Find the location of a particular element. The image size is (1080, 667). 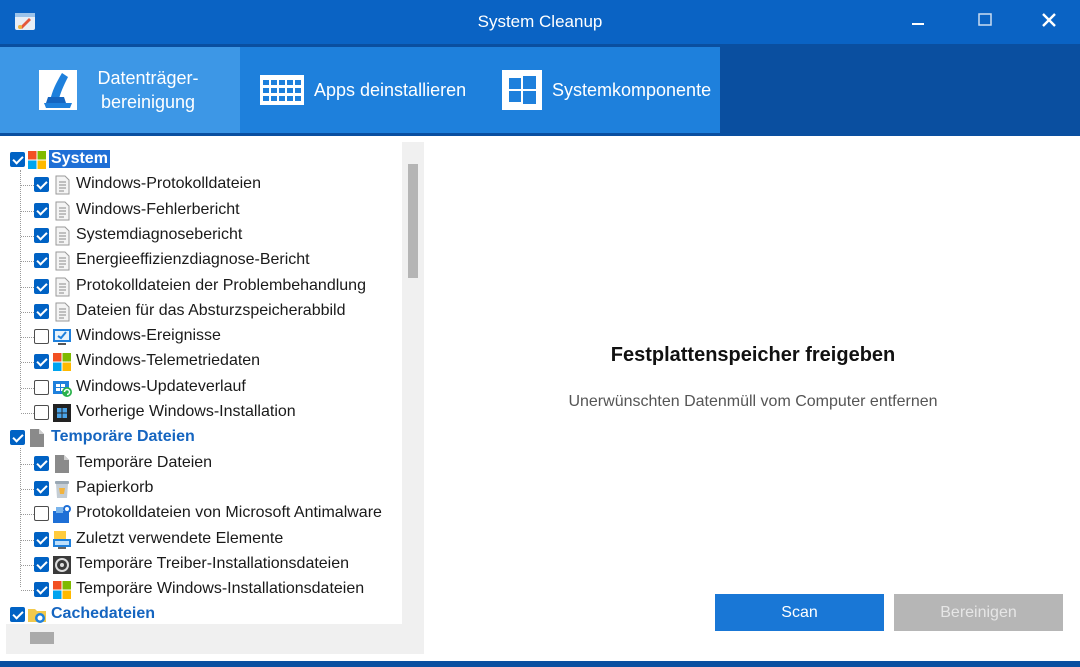

tree-item-row: Temporäre Treiber-Installationsdateien is located at coordinates (204, 565).